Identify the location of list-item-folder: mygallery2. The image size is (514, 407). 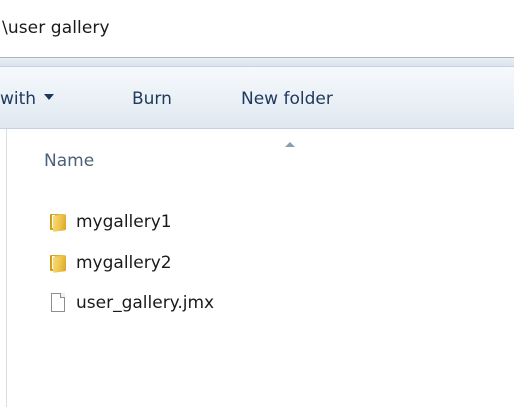
(110, 263).